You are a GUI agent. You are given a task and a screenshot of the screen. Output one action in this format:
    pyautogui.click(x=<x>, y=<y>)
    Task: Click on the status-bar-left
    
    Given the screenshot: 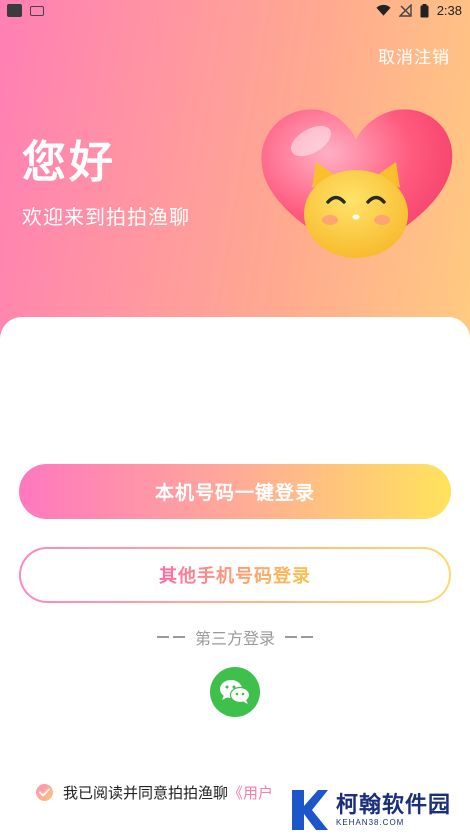 What is the action you would take?
    pyautogui.click(x=25, y=10)
    